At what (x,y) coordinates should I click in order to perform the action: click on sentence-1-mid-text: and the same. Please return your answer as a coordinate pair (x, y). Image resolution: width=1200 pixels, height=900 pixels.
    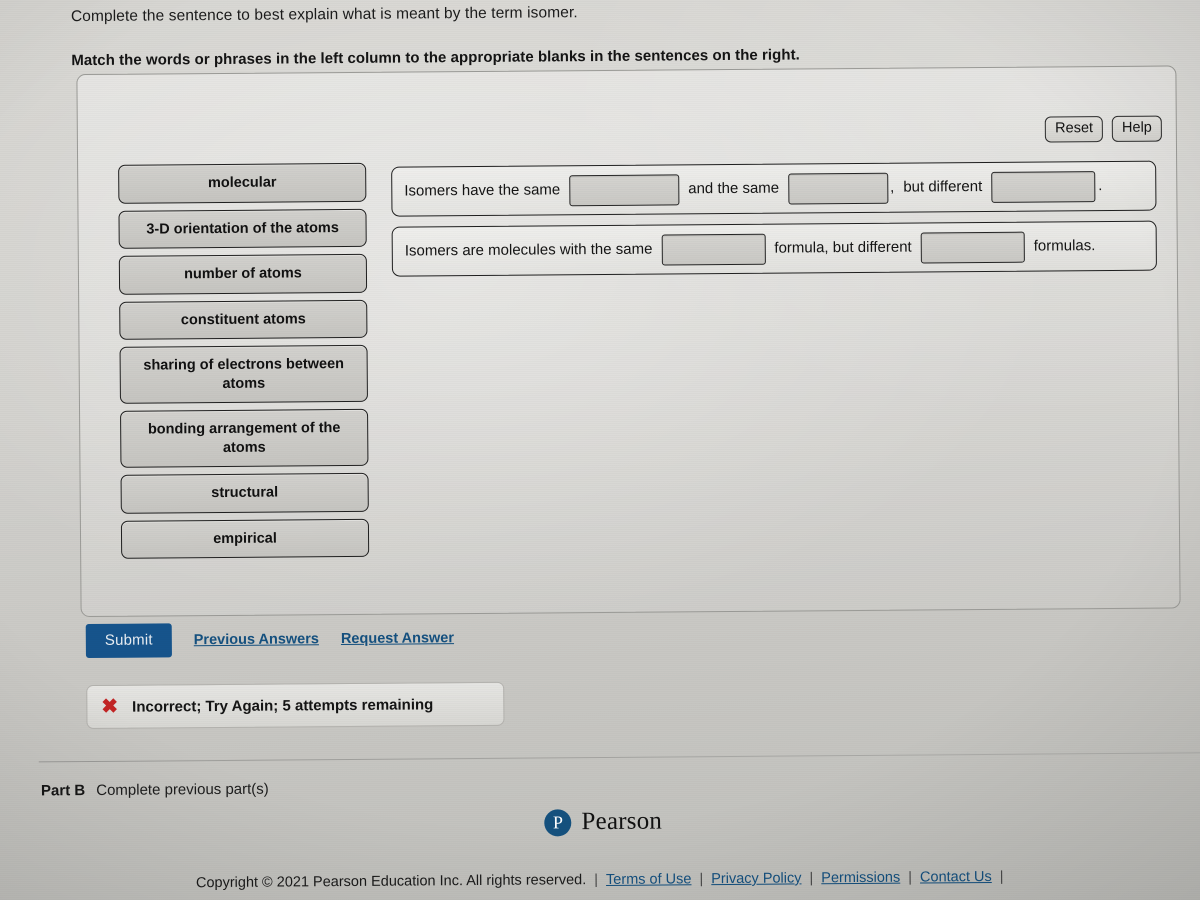
    Looking at the image, I should click on (734, 188).